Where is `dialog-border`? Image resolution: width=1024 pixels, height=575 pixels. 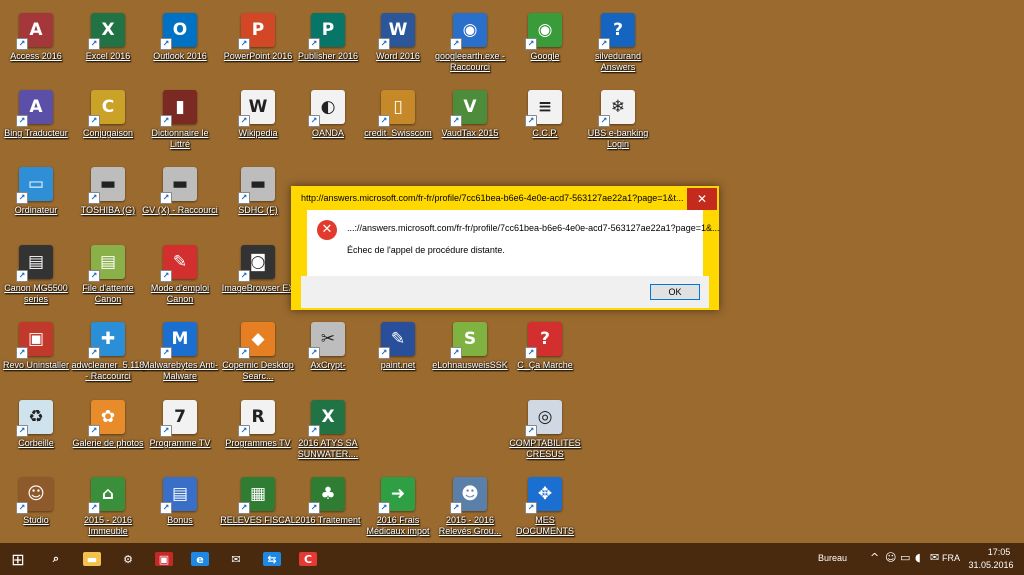 dialog-border is located at coordinates (297, 259).